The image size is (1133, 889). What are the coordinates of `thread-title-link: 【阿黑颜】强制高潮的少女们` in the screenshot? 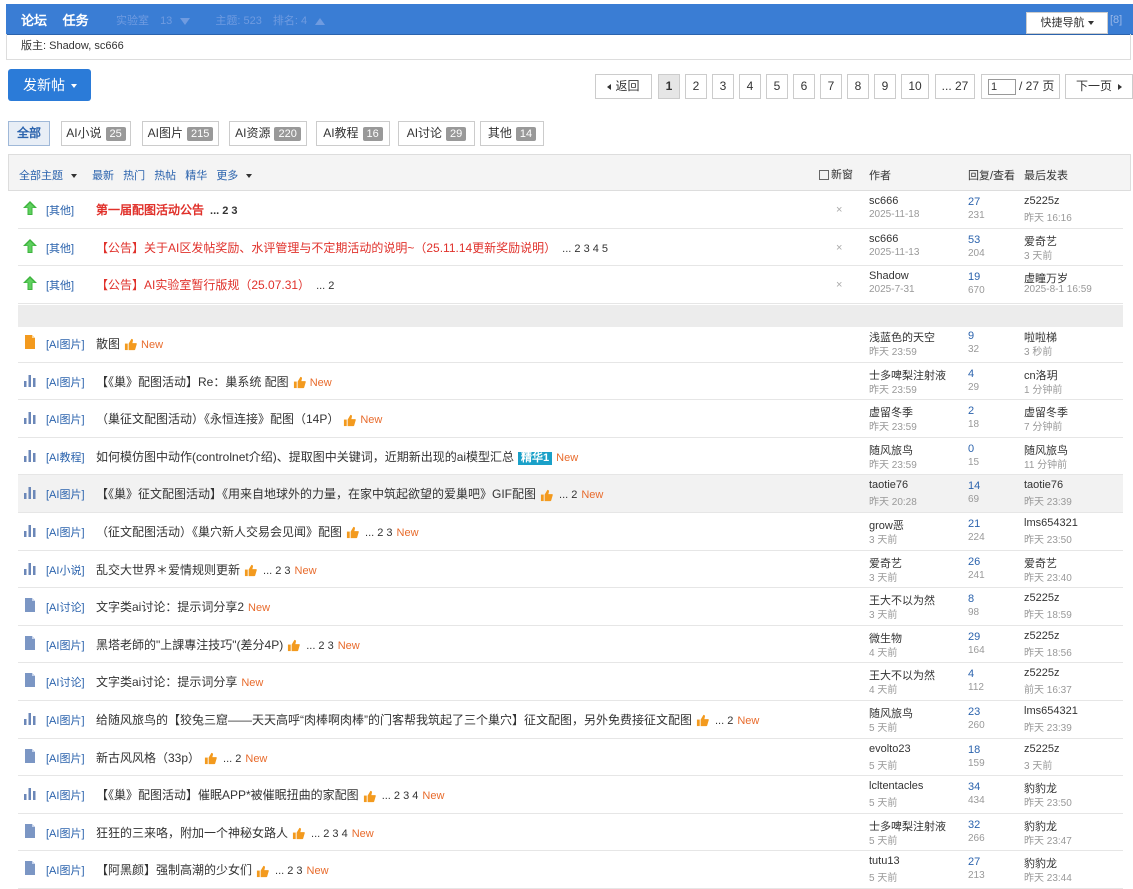 It's located at (174, 870).